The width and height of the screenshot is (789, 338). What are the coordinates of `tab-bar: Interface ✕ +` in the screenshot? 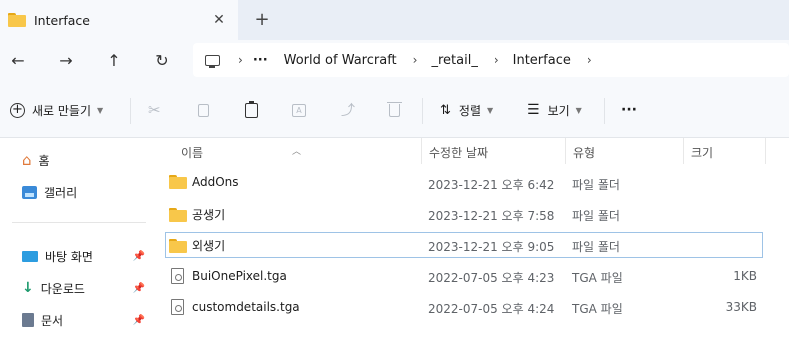 It's located at (394, 20).